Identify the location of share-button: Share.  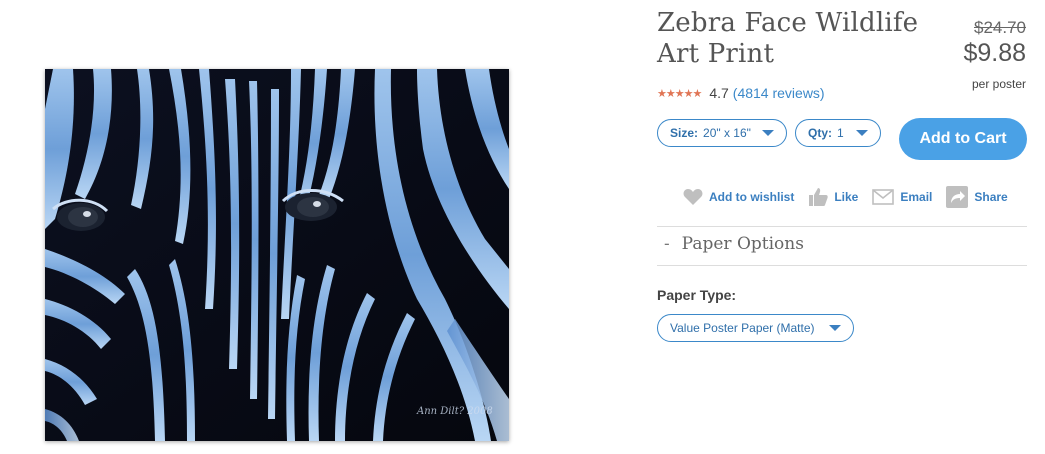
(977, 197).